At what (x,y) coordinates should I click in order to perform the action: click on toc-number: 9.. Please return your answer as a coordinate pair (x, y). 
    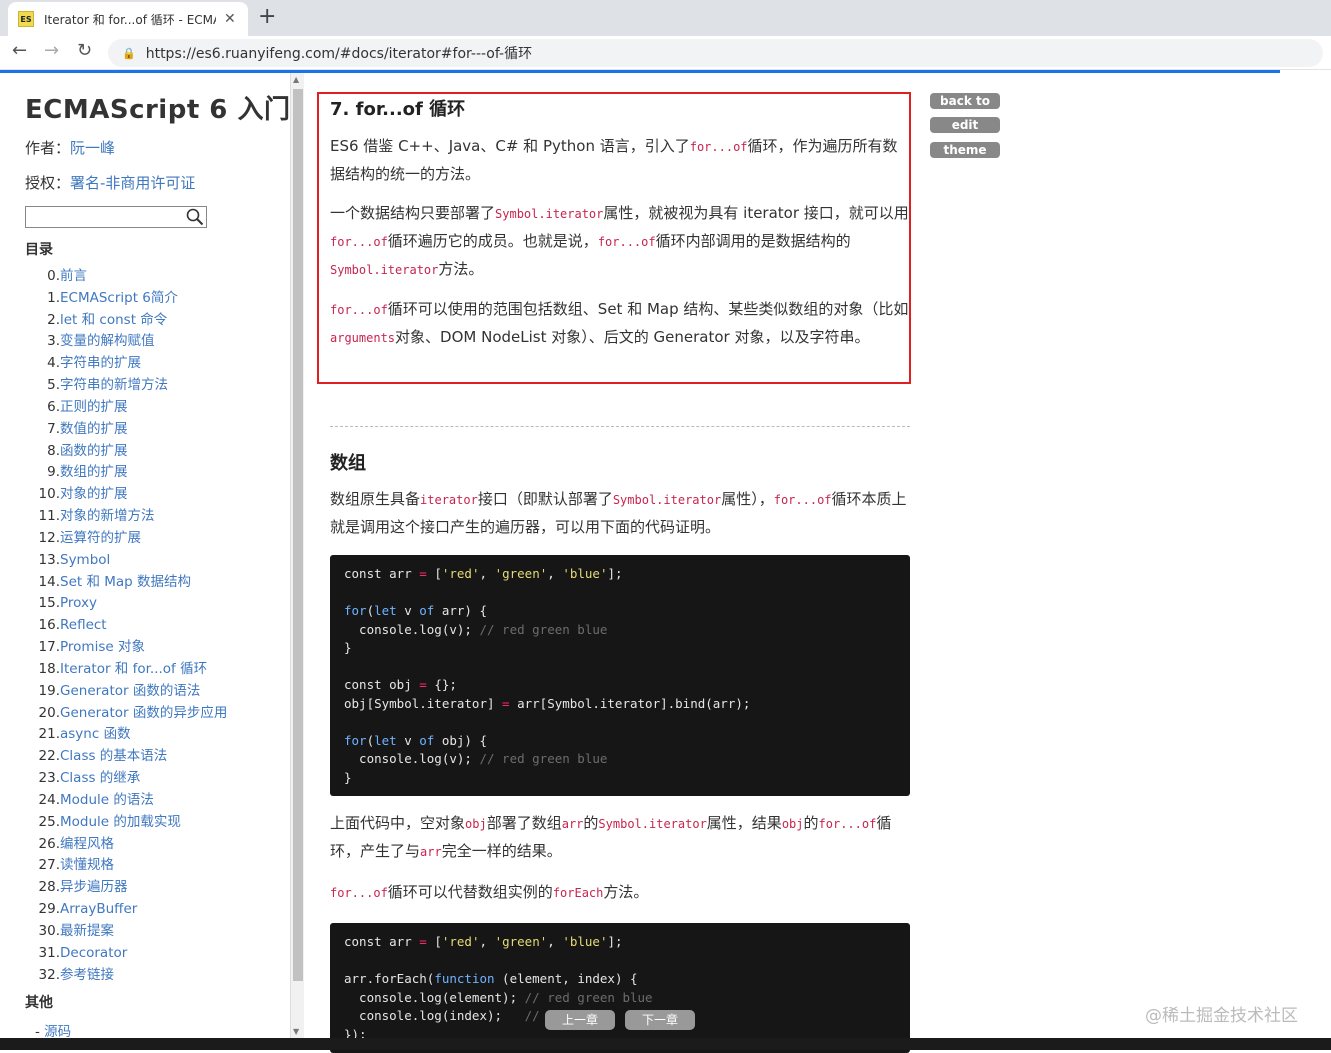
    Looking at the image, I should click on (53, 472).